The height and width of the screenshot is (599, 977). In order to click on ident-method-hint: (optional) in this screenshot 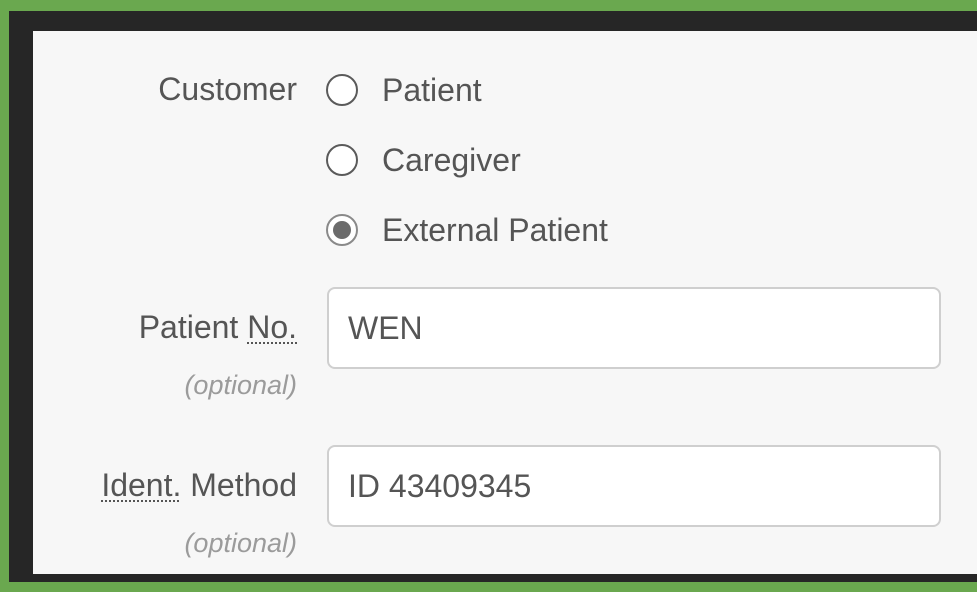, I will do `click(240, 543)`.